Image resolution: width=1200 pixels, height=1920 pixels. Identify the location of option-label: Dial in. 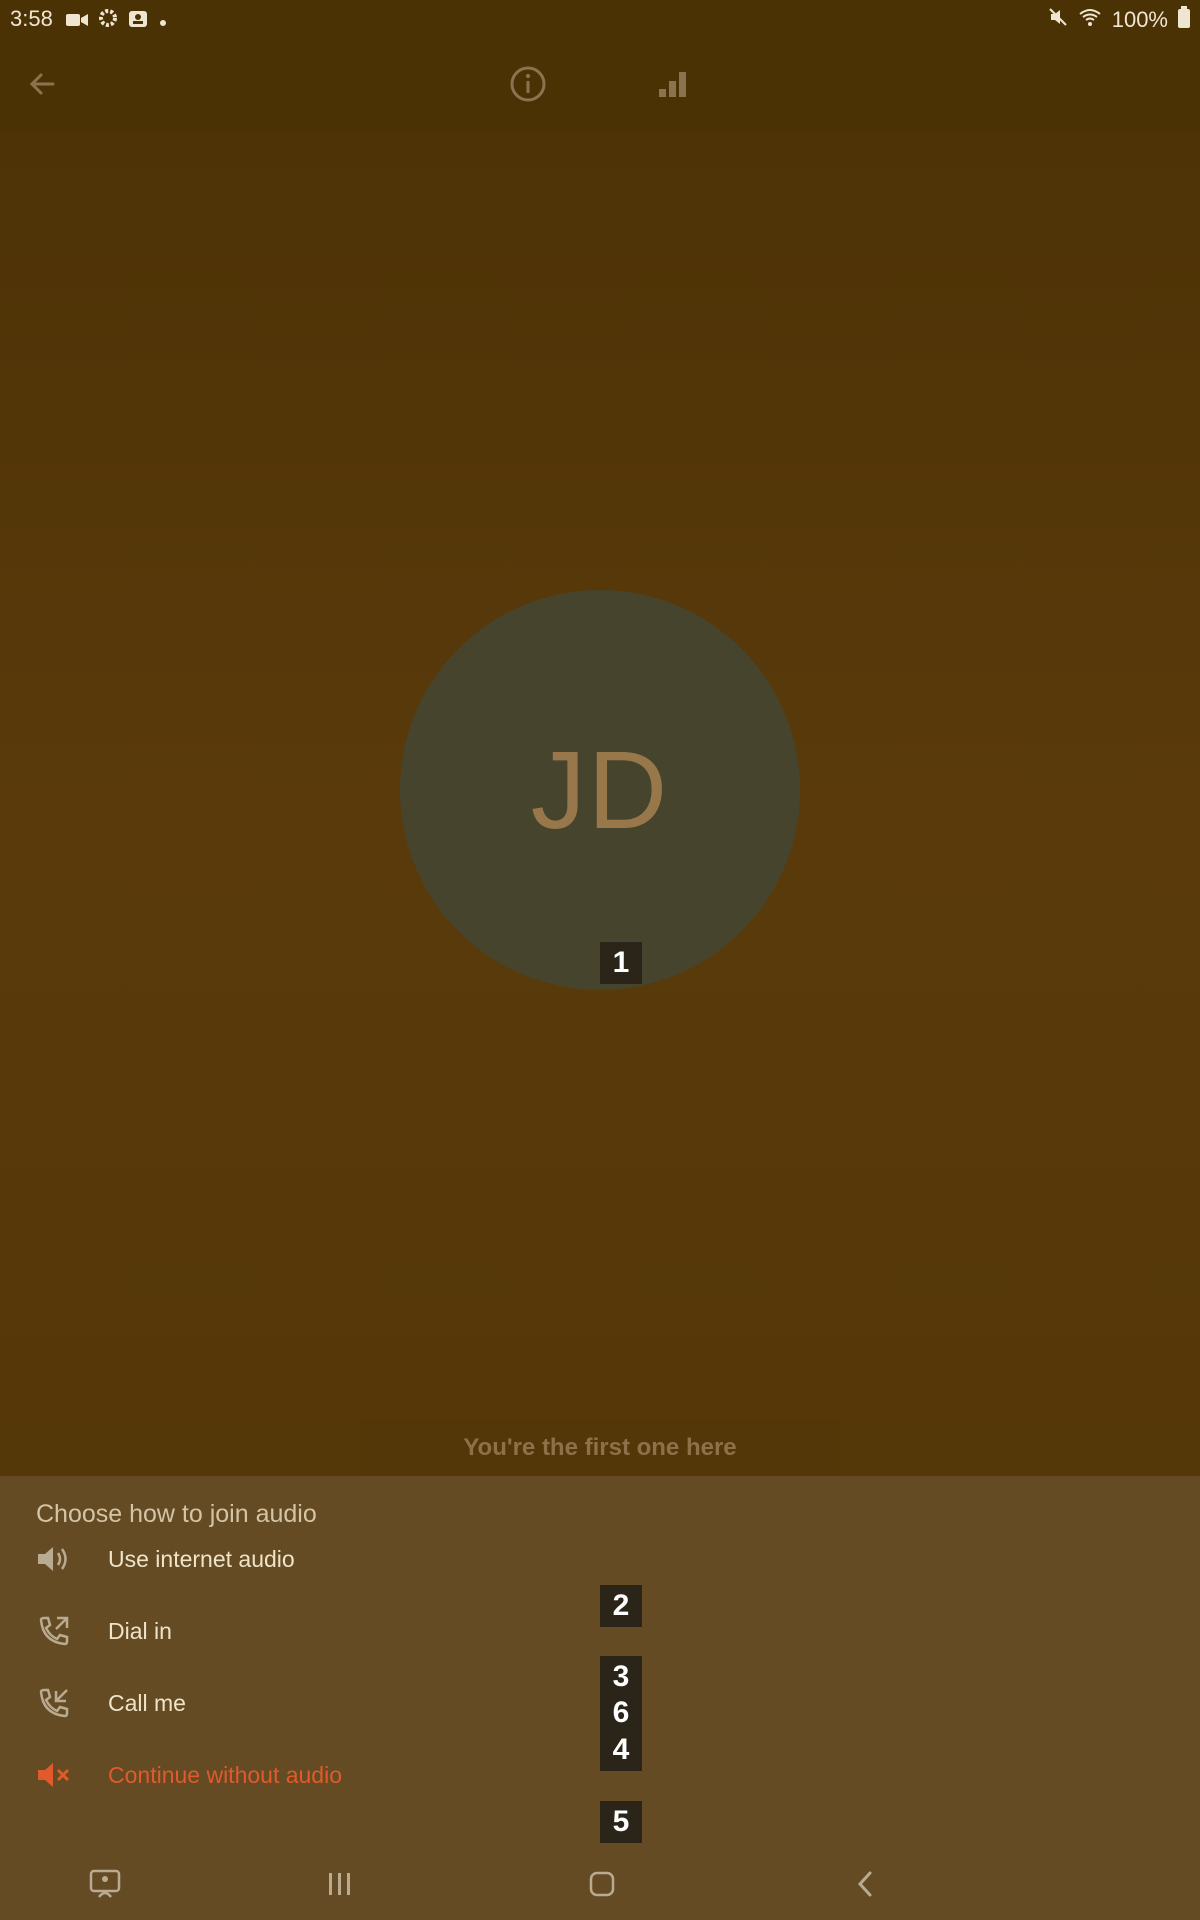
(140, 1630).